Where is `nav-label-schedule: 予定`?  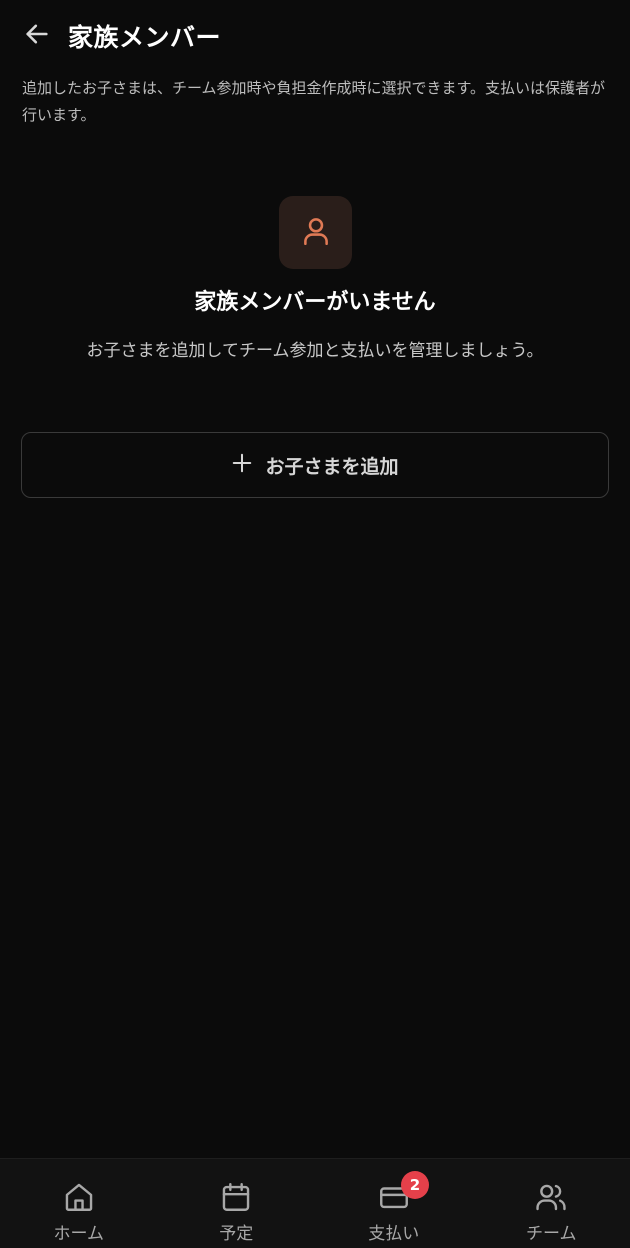
nav-label-schedule: 予定 is located at coordinates (236, 1234).